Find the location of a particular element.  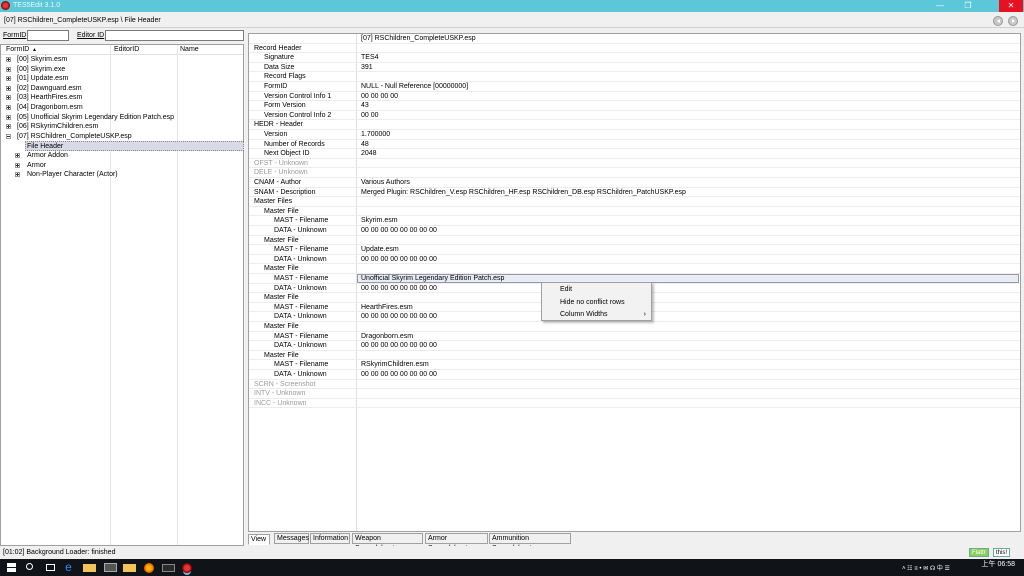

collapse-icon is located at coordinates (8, 136).